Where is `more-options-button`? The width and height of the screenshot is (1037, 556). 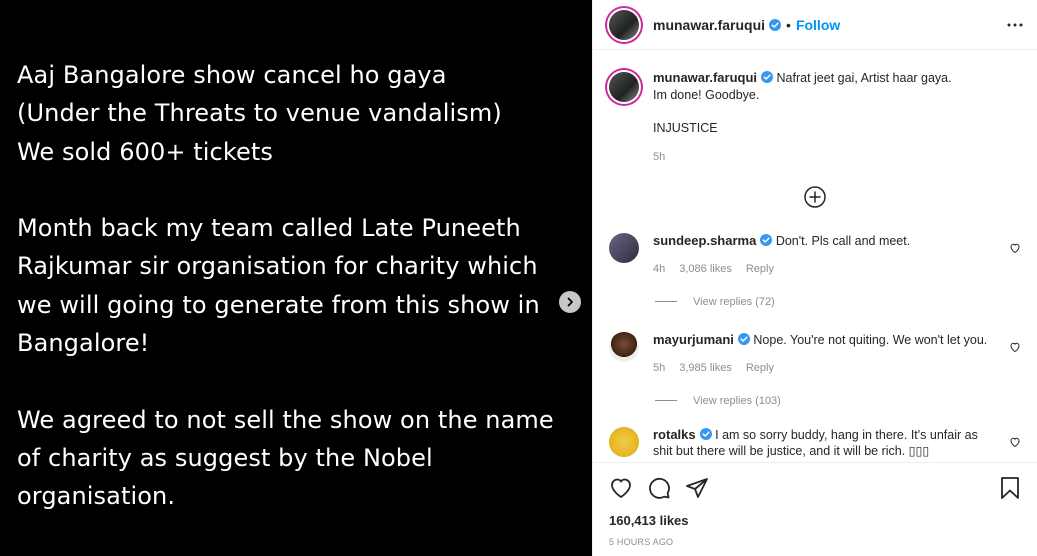 more-options-button is located at coordinates (1015, 25).